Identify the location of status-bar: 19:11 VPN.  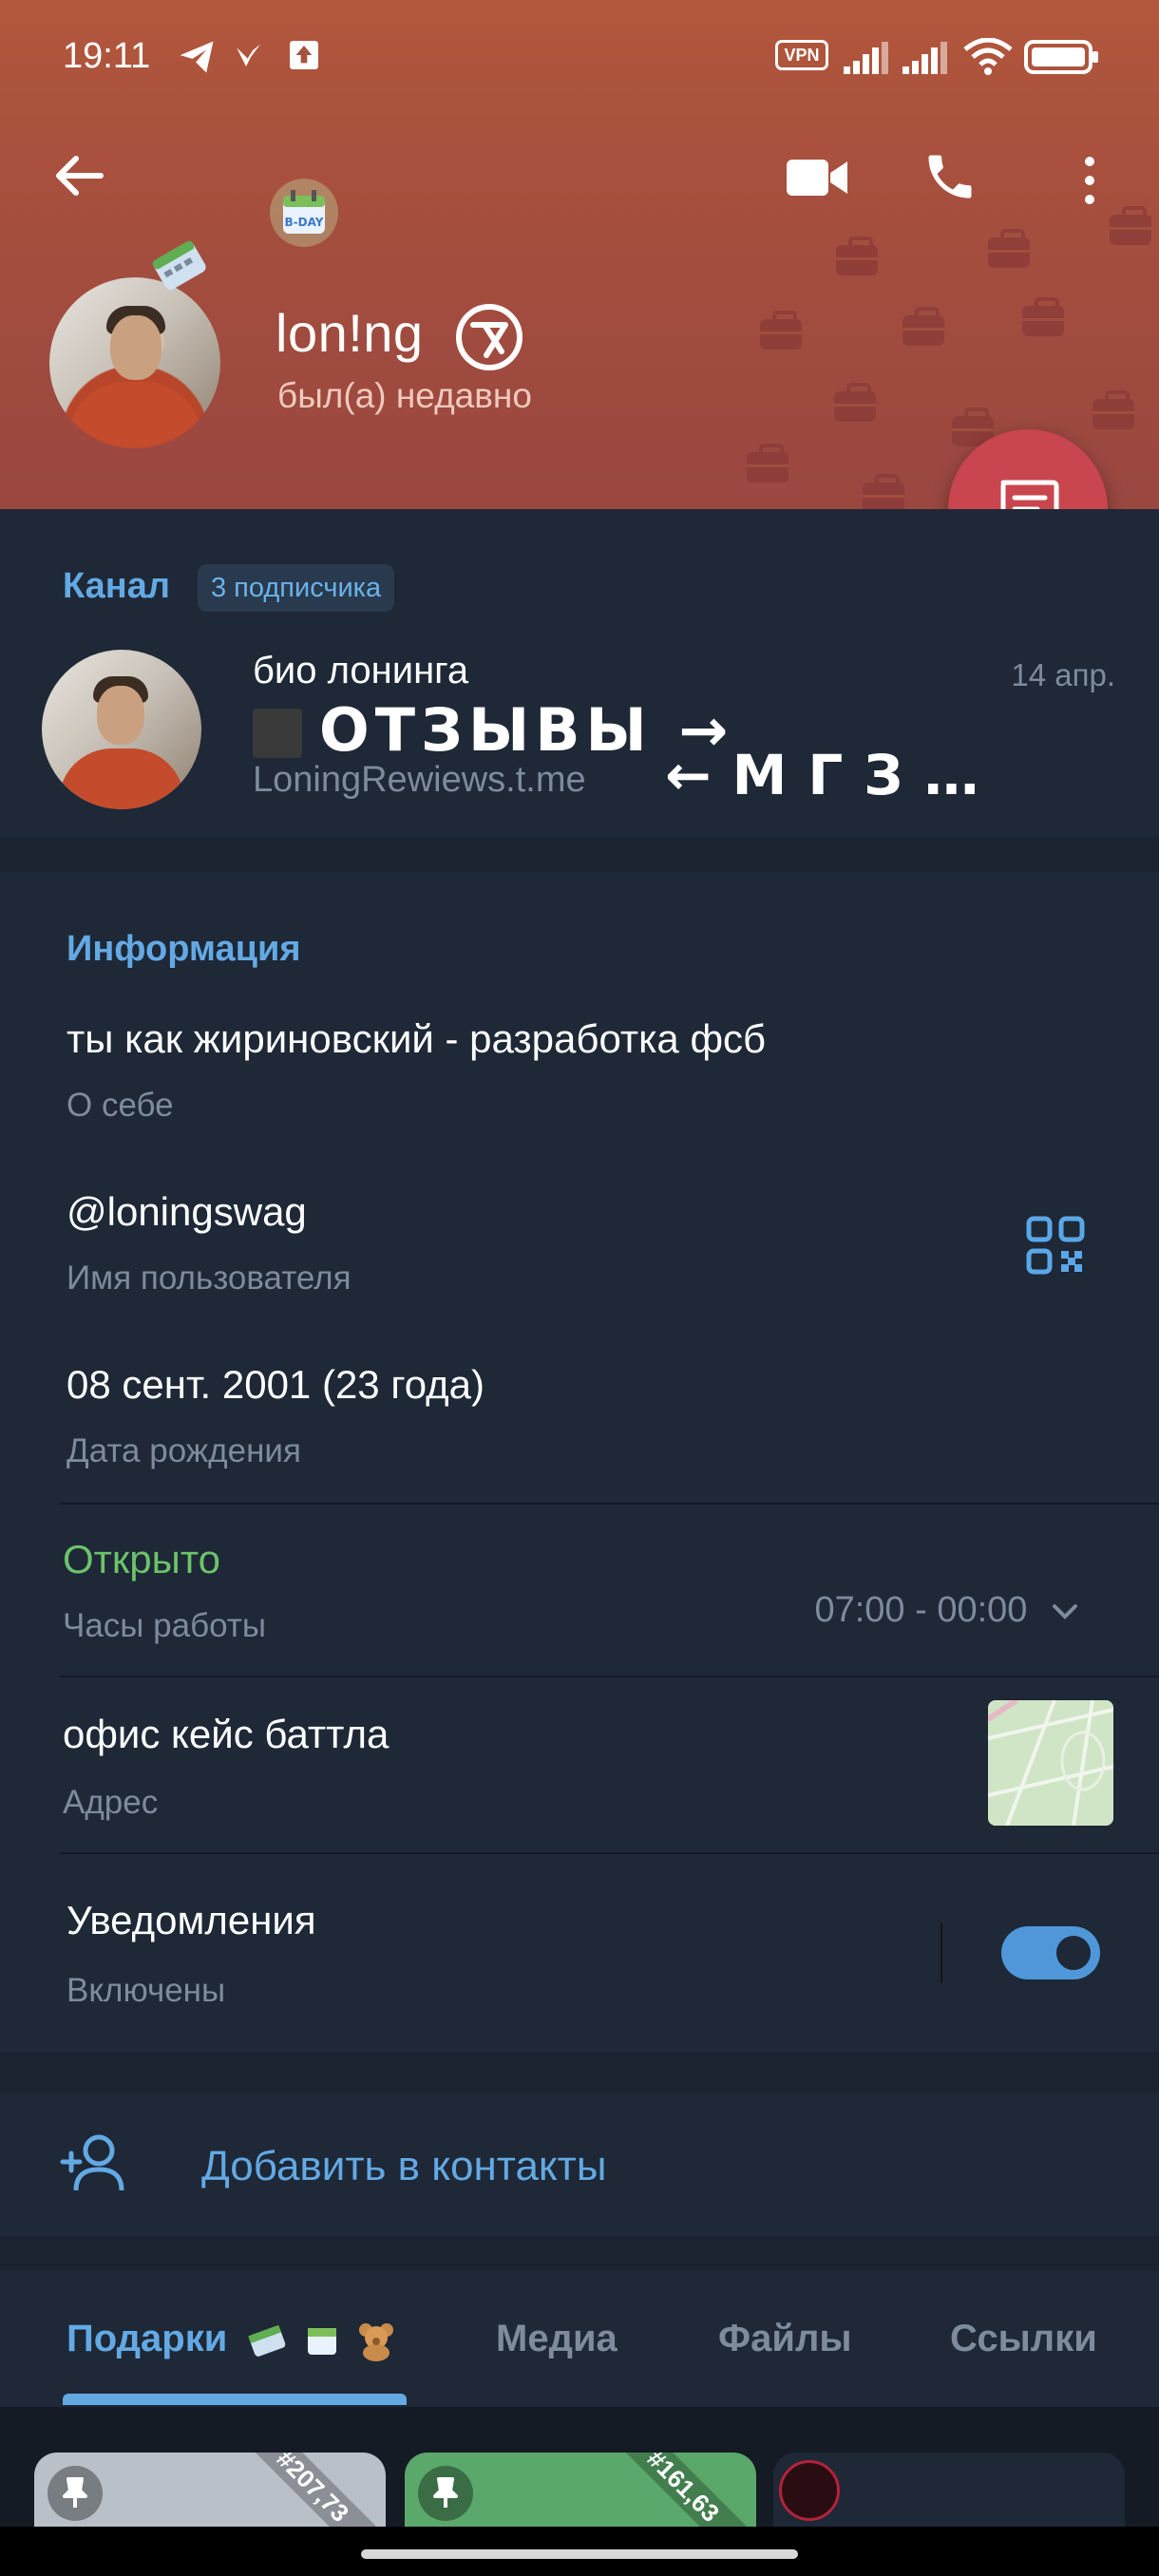
(579, 57).